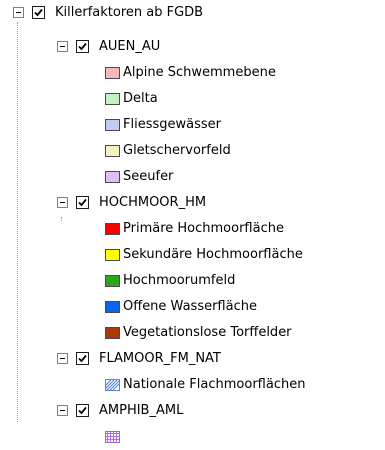  I want to click on tree-node-group: AUEN_AU, so click(108, 46).